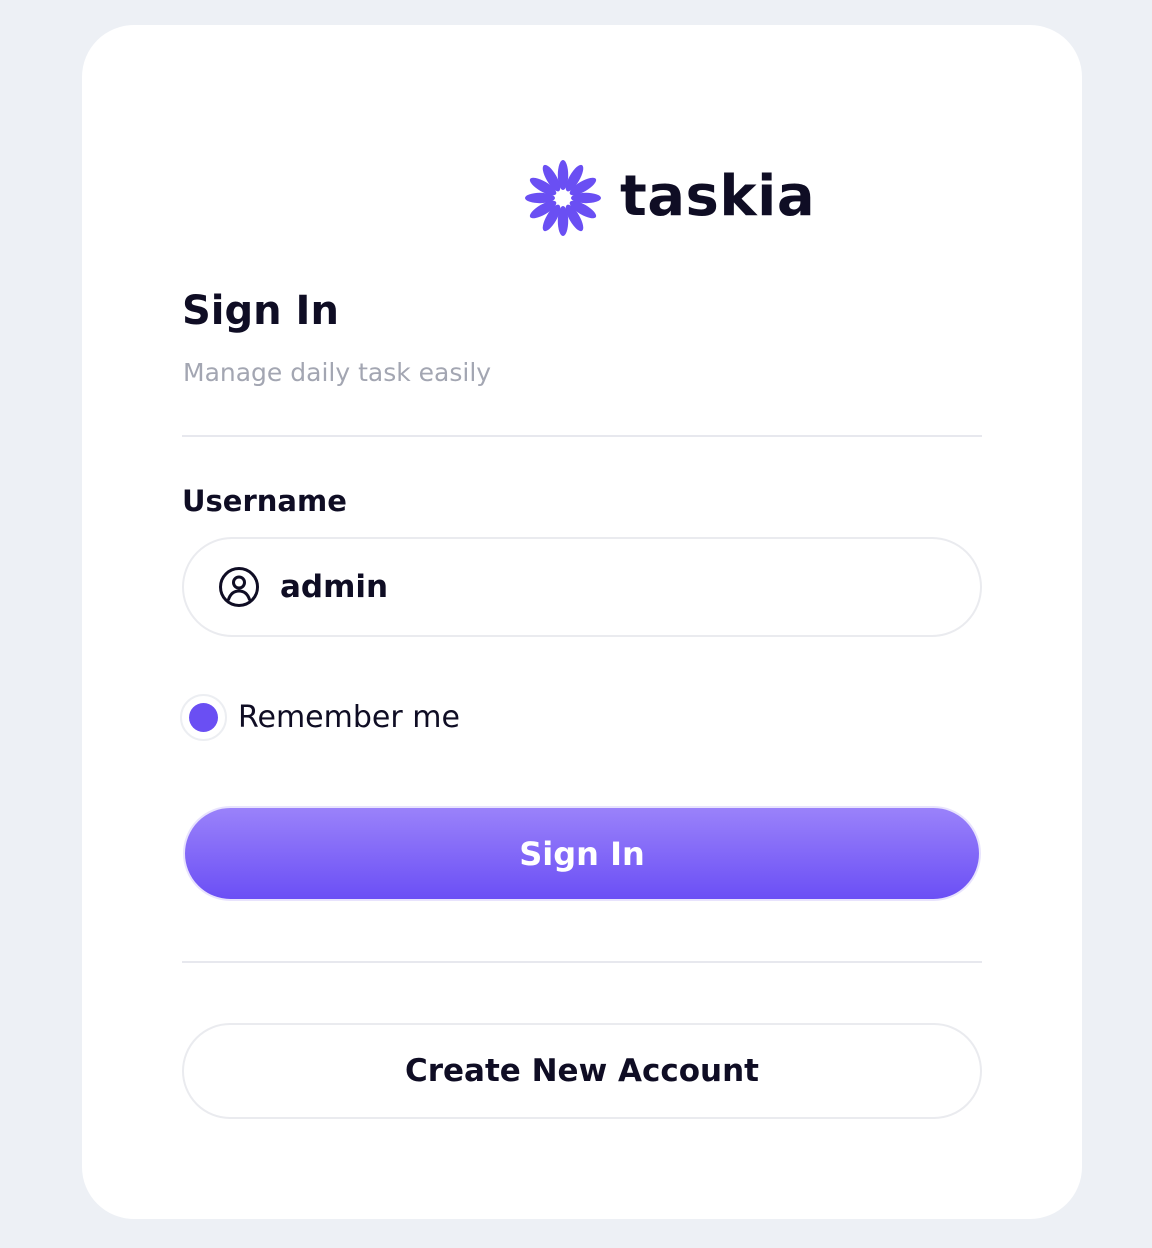 This screenshot has width=1152, height=1248. Describe the element at coordinates (239, 587) in the screenshot. I see `user-circle-icon` at that location.